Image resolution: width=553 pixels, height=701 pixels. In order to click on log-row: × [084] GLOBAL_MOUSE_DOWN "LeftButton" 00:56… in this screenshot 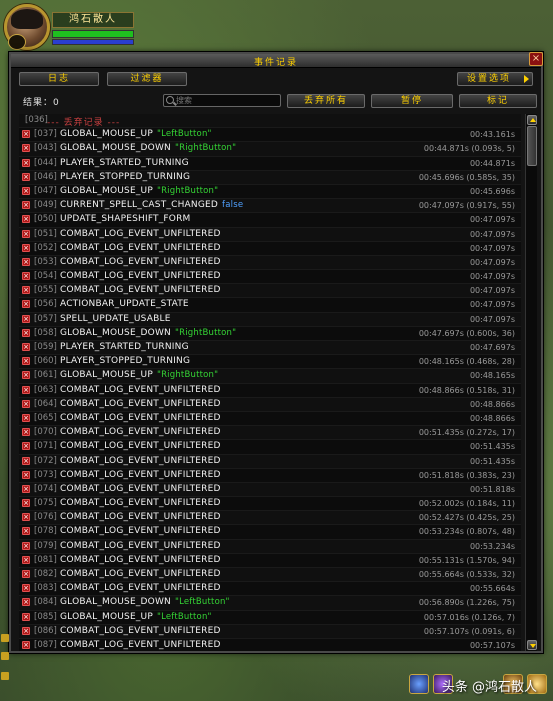, I will do `click(270, 603)`.